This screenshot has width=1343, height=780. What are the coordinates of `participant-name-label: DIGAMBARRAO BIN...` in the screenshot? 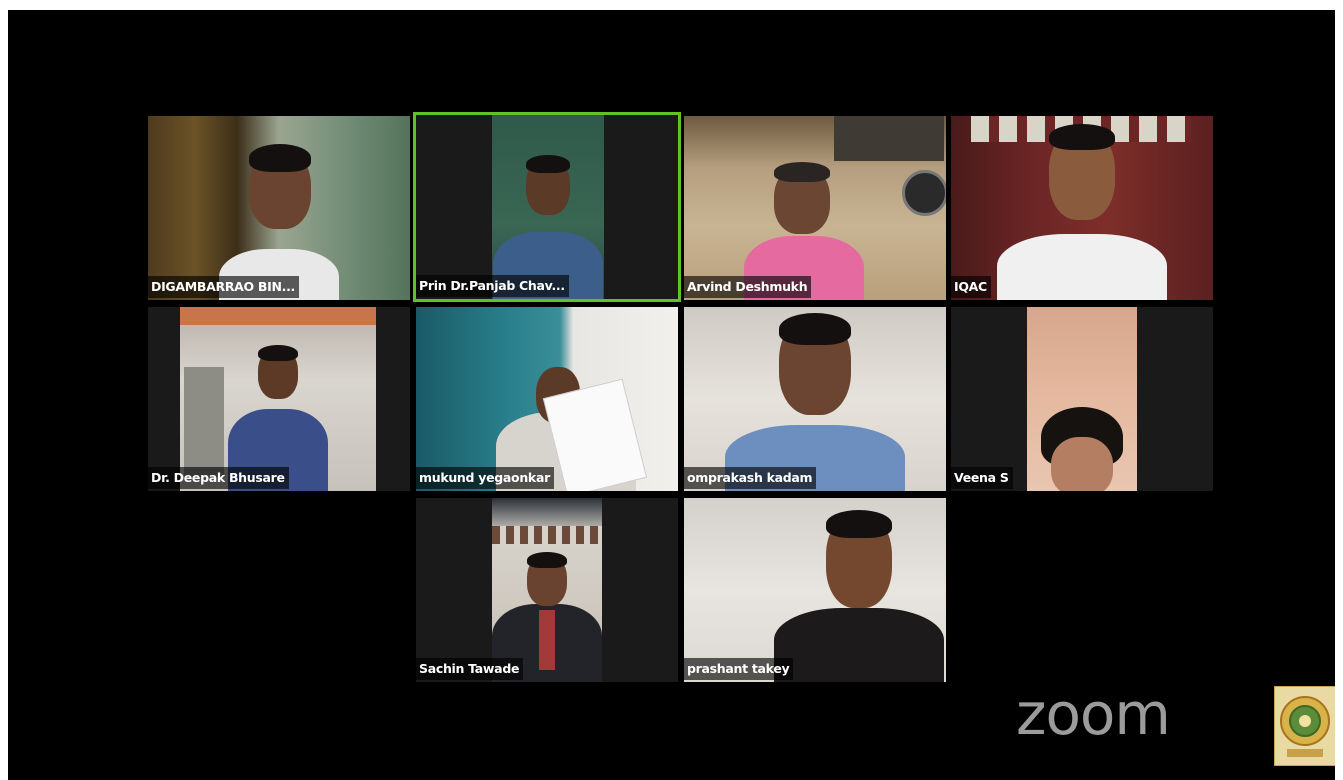 It's located at (223, 287).